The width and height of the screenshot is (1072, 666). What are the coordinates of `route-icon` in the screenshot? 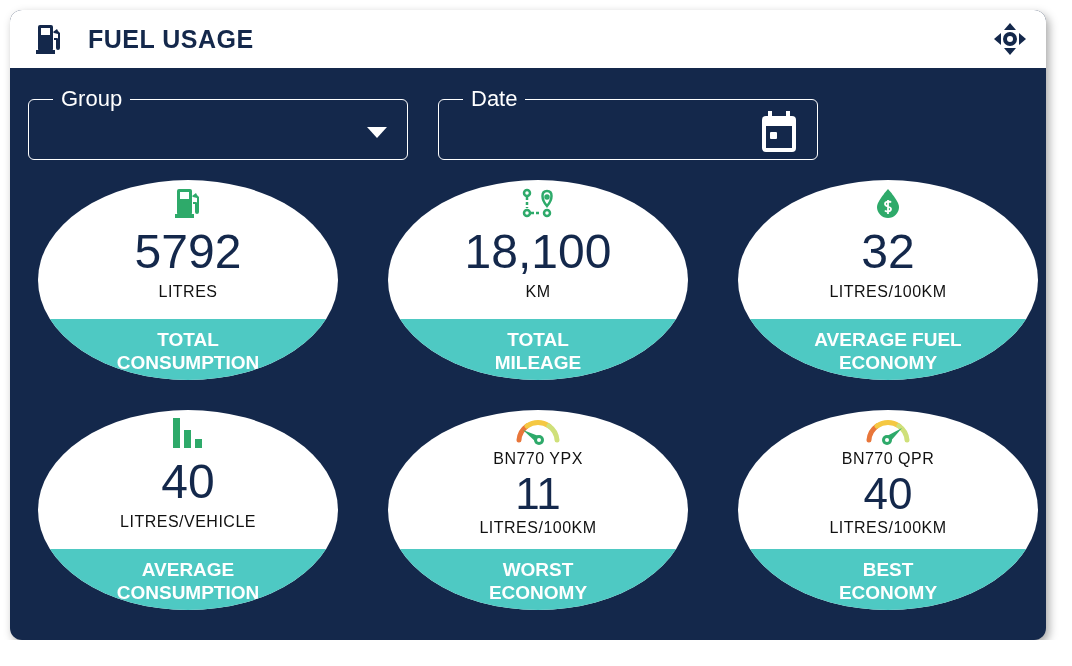 It's located at (538, 203).